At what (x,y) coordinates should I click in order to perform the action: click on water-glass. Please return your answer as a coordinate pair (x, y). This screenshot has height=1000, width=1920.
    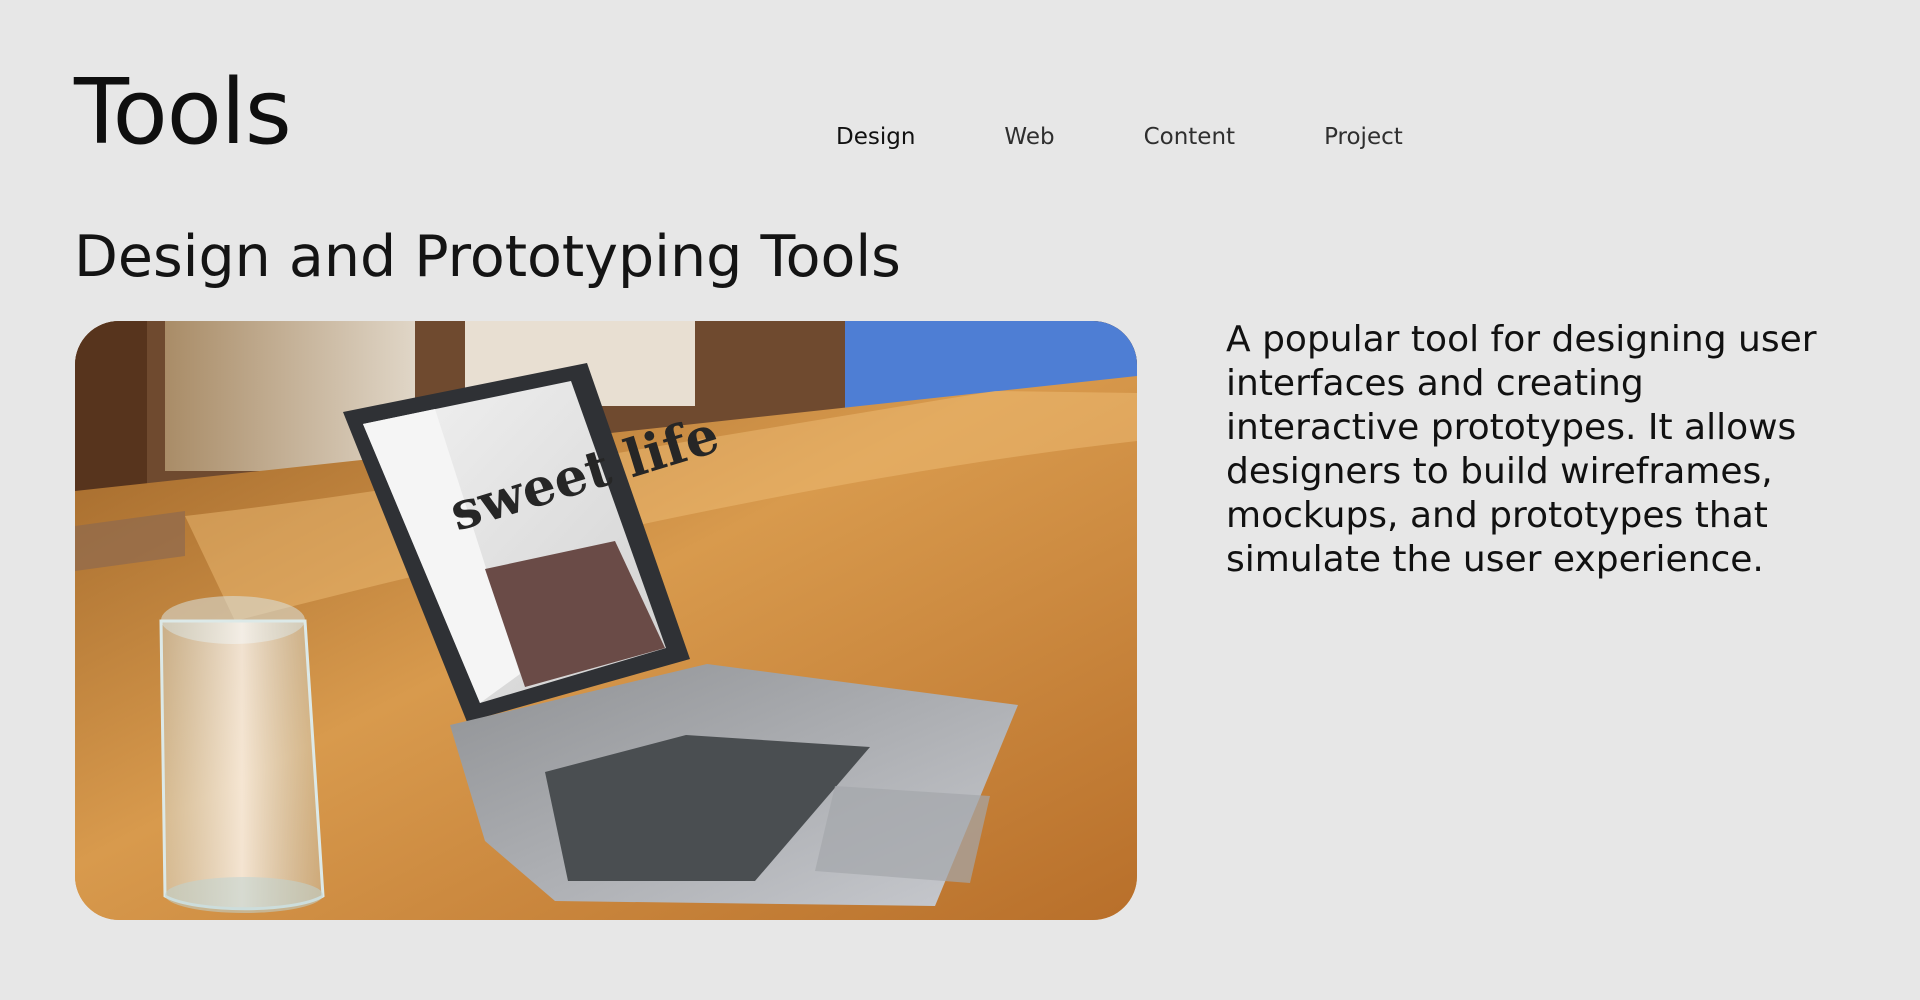
    Looking at the image, I should click on (242, 765).